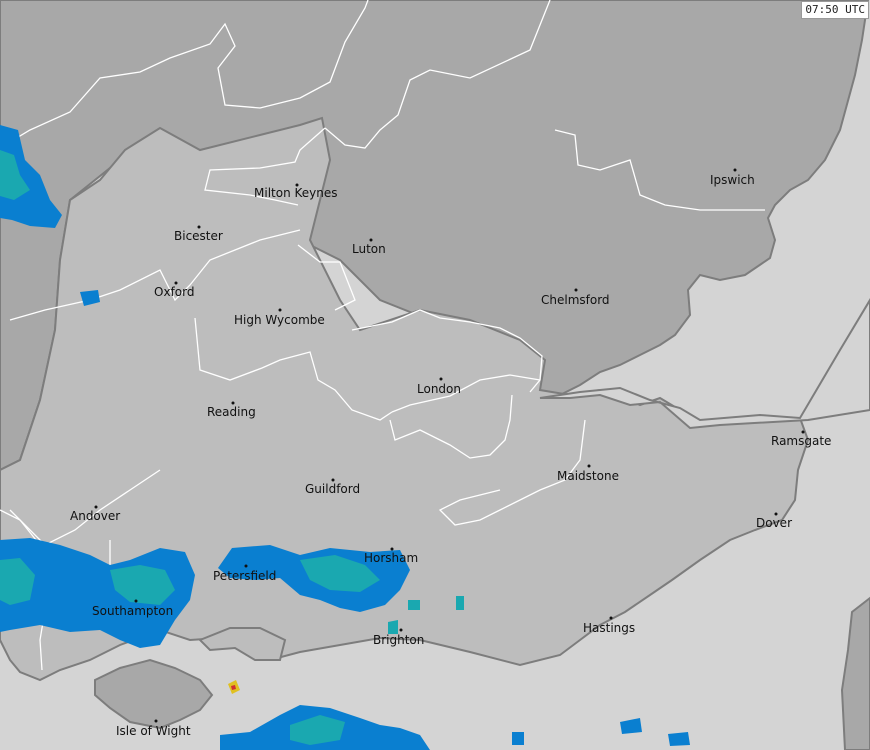  I want to click on place-label: Horsham, so click(391, 558).